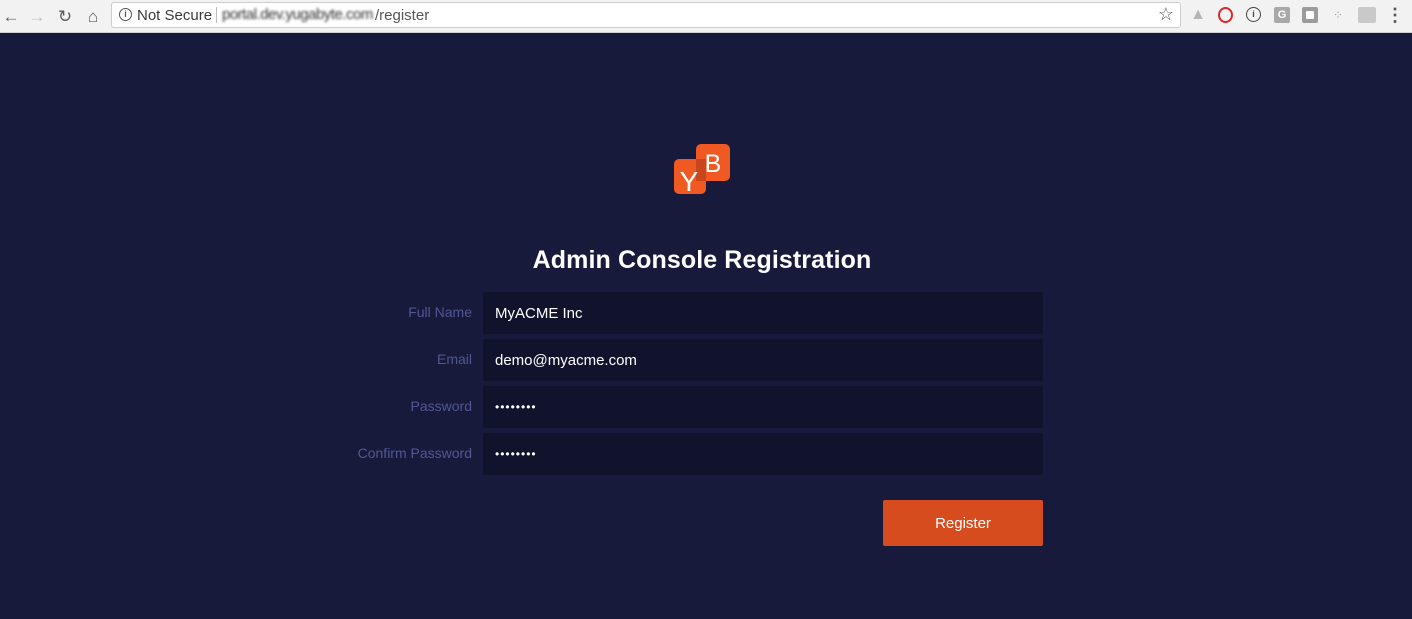 This screenshot has width=1412, height=619. I want to click on info-icon: i, so click(125, 14).